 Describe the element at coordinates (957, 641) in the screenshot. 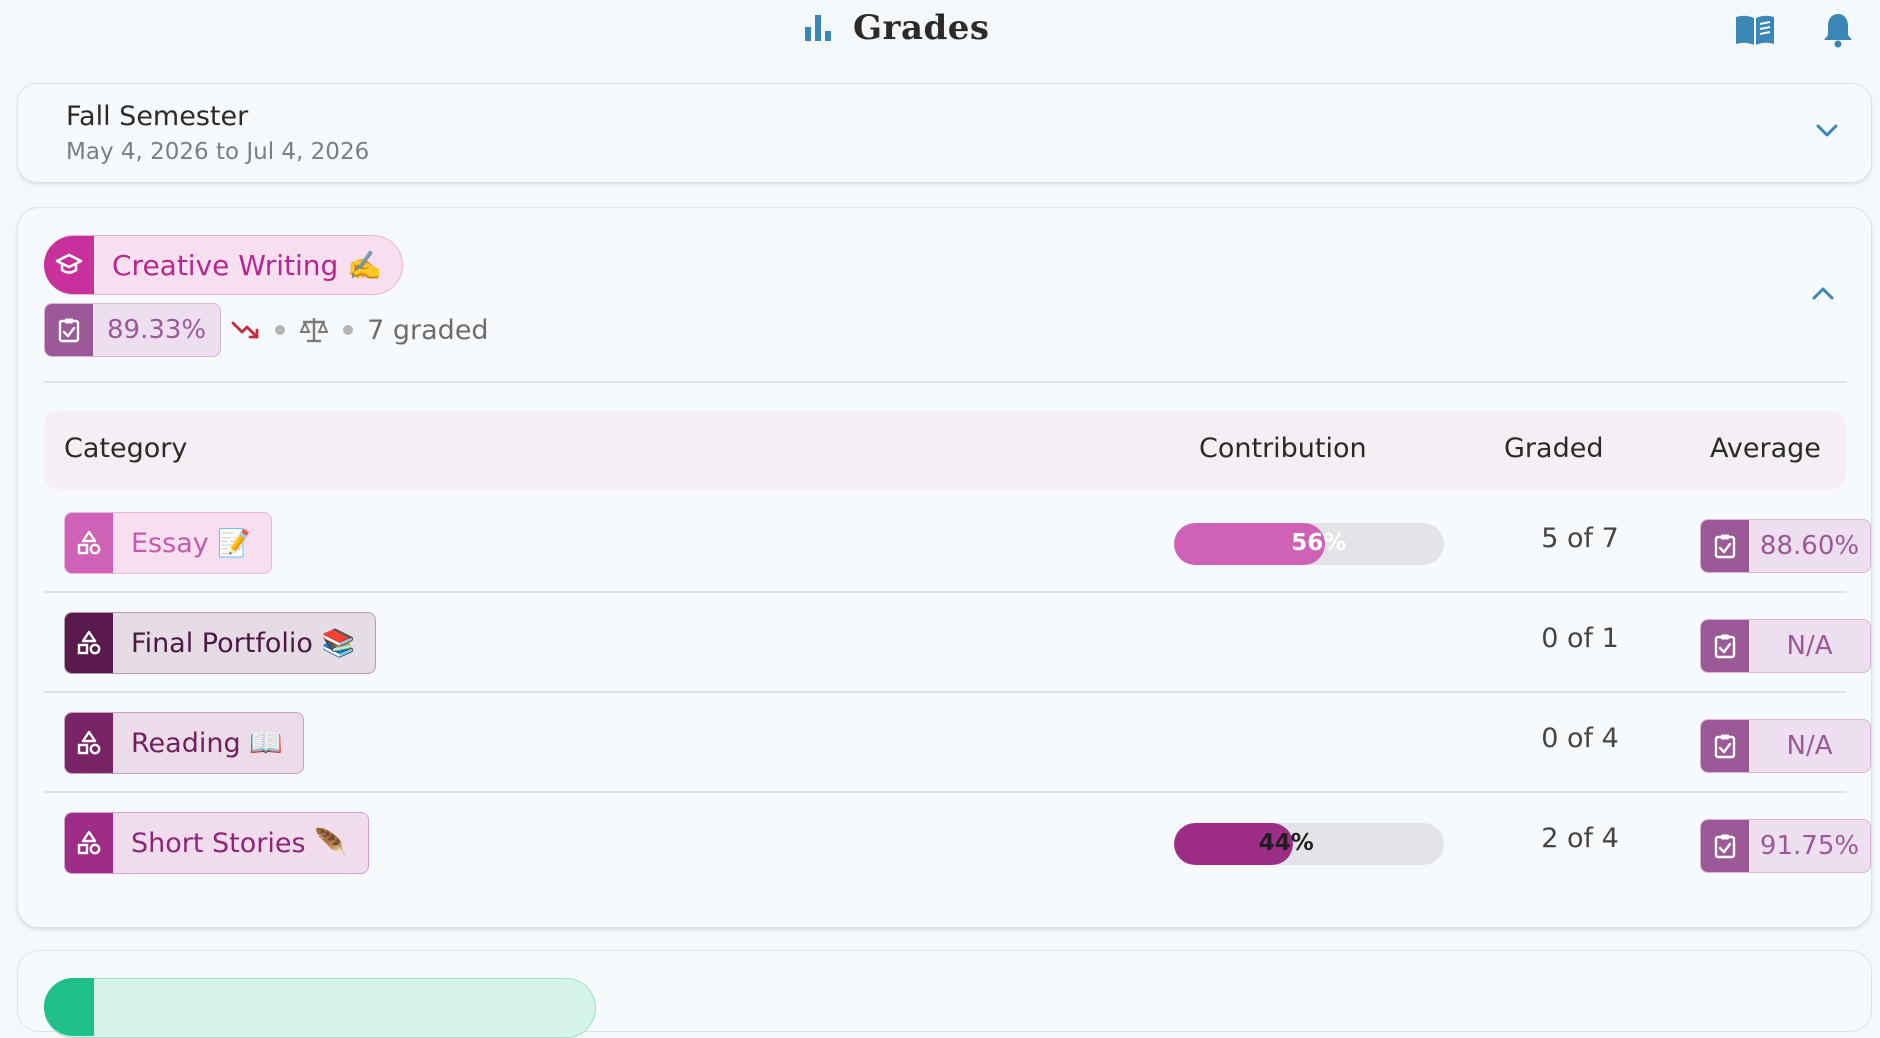

I see `category-row: Final Portfolio 📚 0 of 1 N/A` at that location.